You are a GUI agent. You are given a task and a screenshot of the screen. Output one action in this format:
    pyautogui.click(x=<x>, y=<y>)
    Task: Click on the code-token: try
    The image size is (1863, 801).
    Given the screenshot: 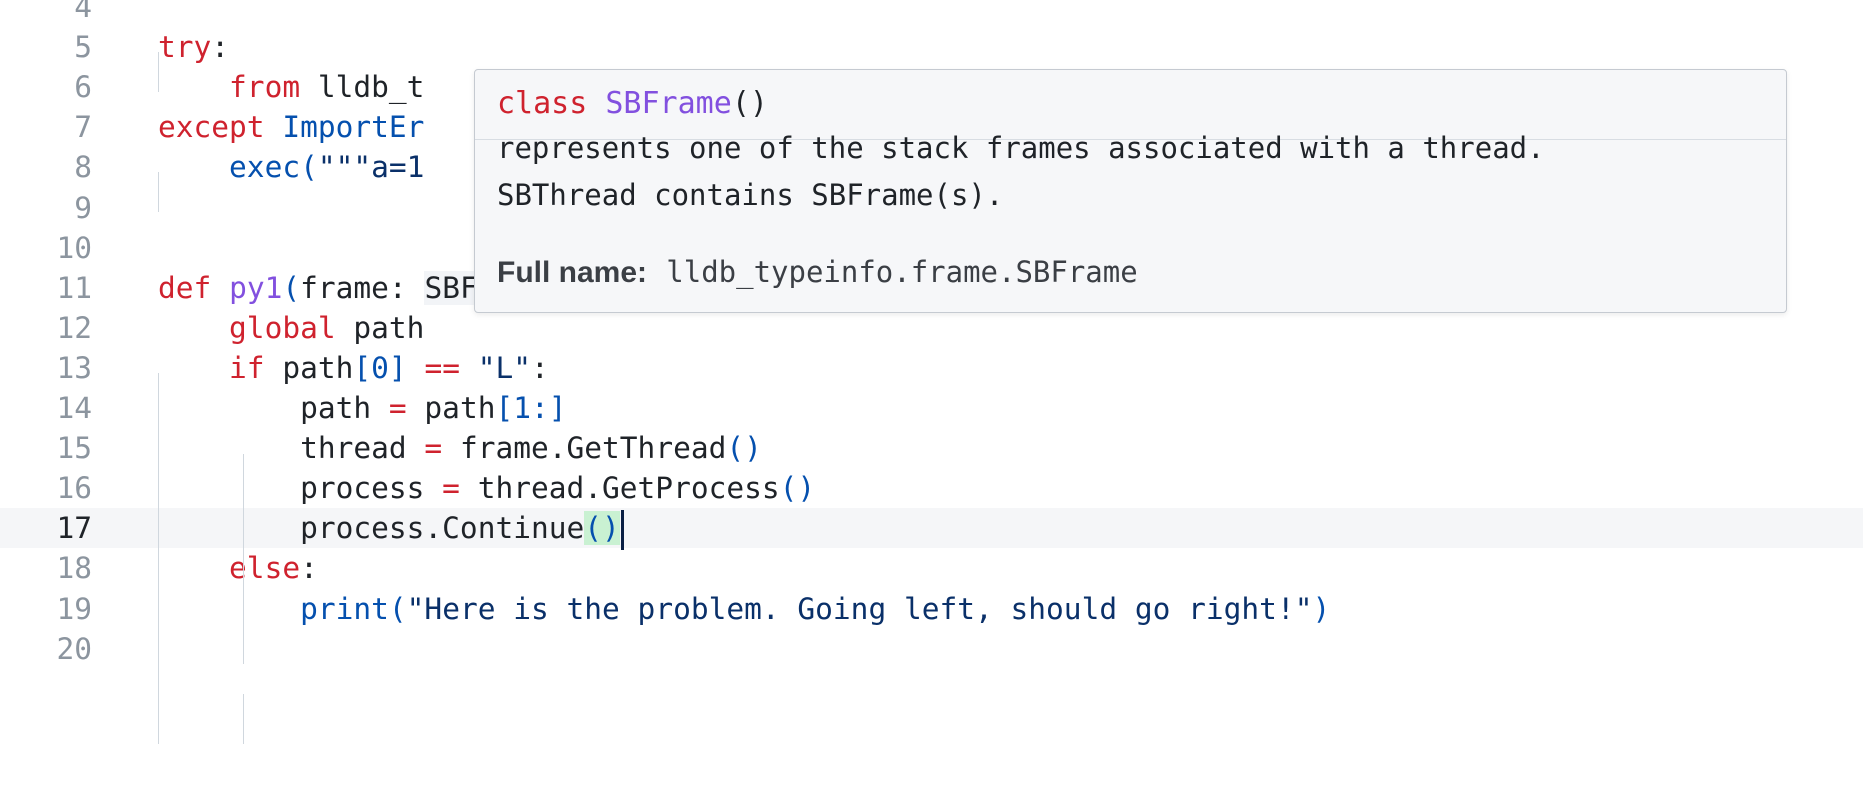 What is the action you would take?
    pyautogui.click(x=185, y=47)
    